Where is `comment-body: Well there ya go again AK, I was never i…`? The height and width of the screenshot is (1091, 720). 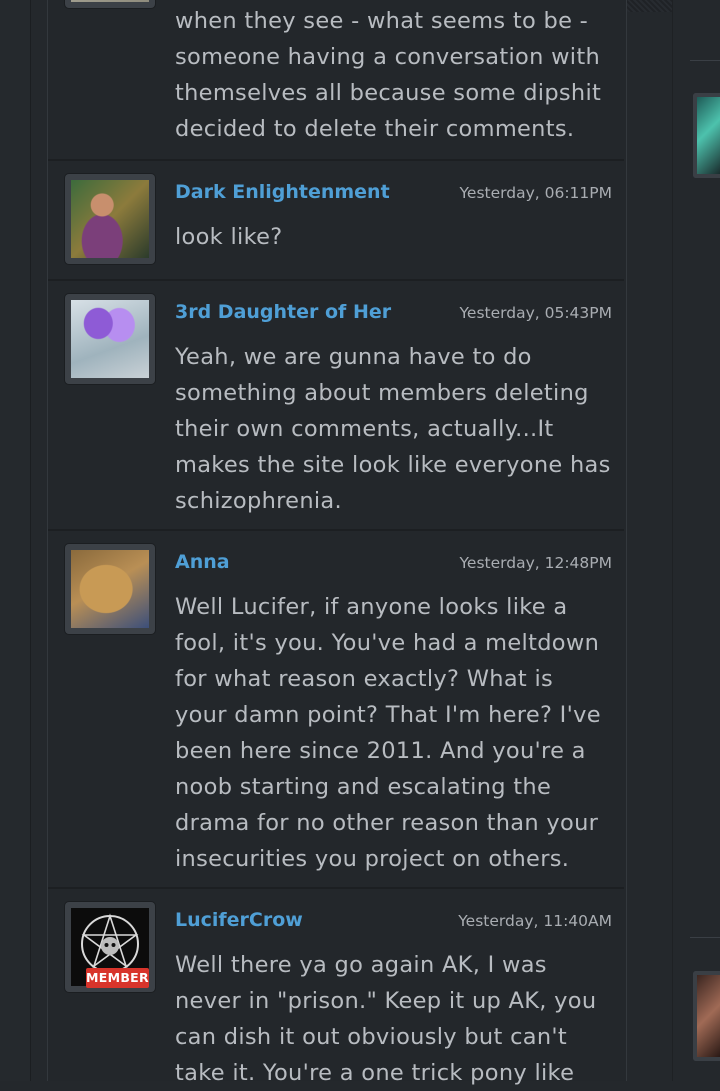 comment-body: Well there ya go again AK, I was never i… is located at coordinates (386, 1019).